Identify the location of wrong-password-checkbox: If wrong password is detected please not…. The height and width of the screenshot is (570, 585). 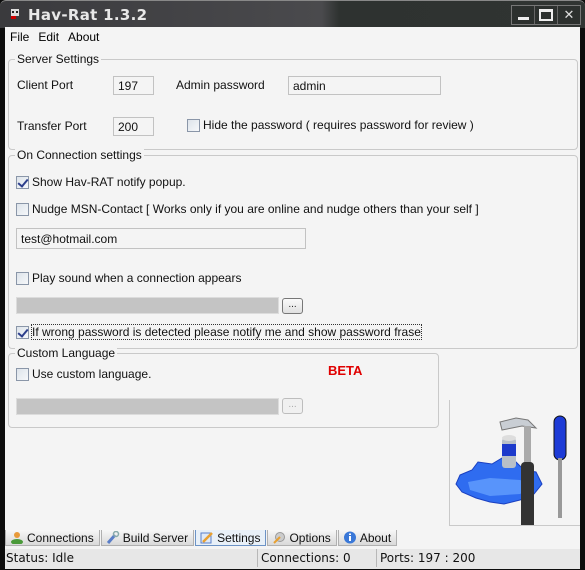
(219, 332).